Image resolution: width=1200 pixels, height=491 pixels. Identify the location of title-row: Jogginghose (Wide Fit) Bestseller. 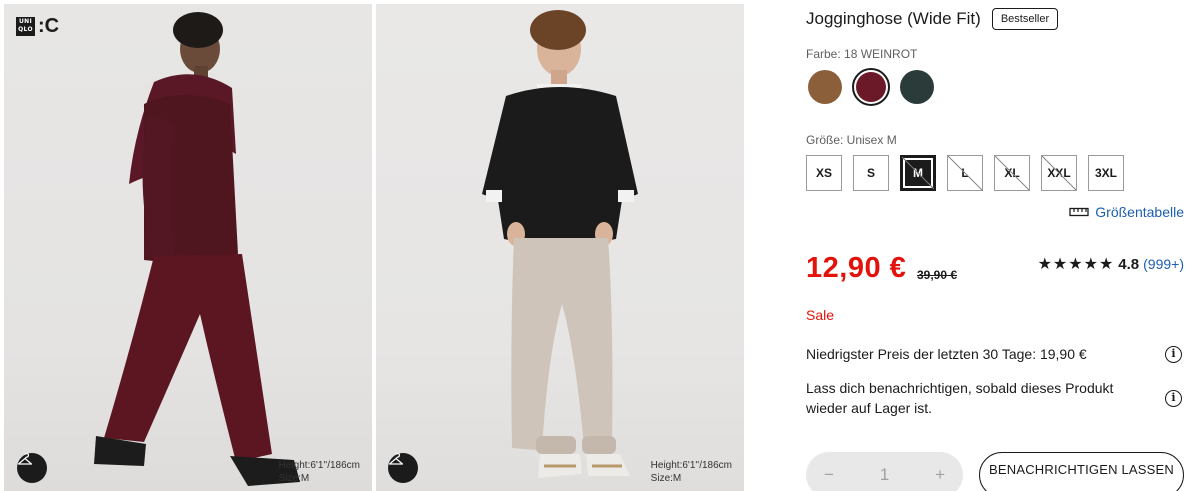
(932, 19).